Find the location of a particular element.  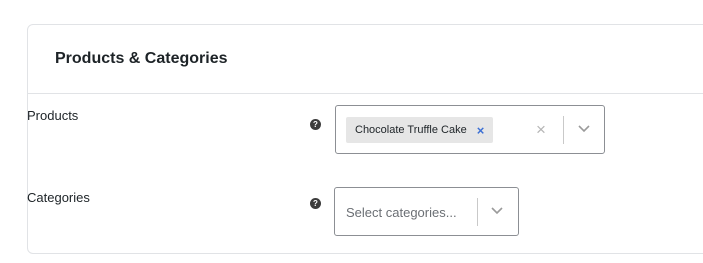

selected-product-label: Chocolate Truffle Cake is located at coordinates (411, 130).